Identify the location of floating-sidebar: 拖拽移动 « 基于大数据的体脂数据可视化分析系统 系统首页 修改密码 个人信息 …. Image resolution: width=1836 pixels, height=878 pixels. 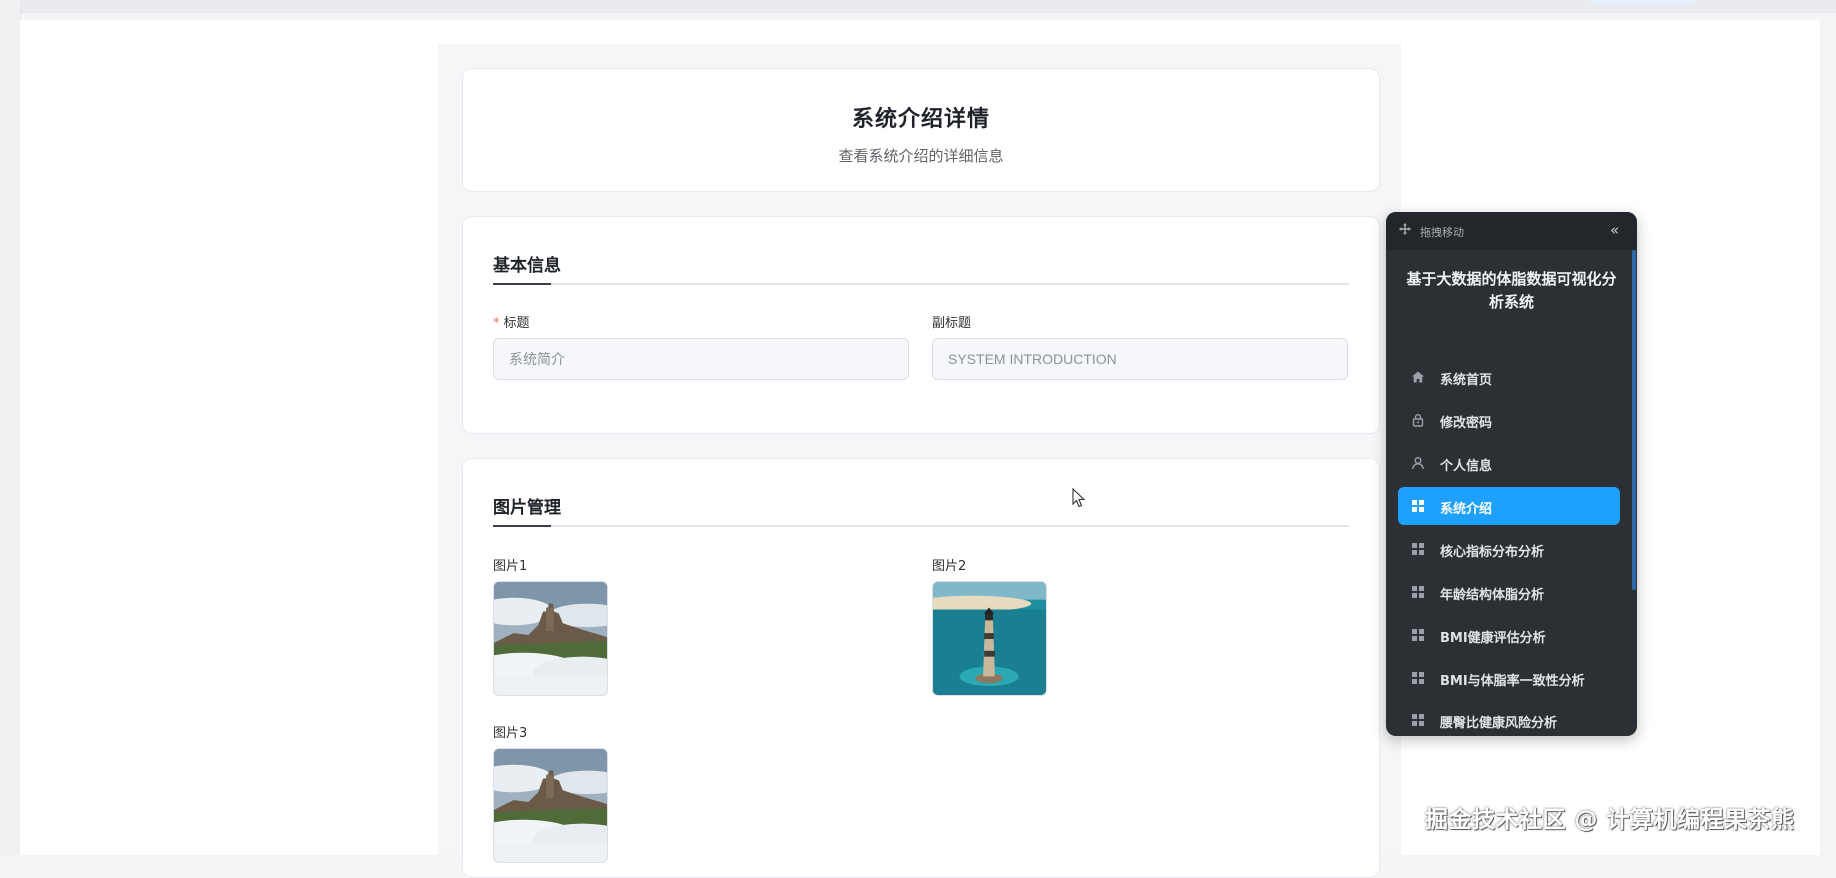
(1511, 474).